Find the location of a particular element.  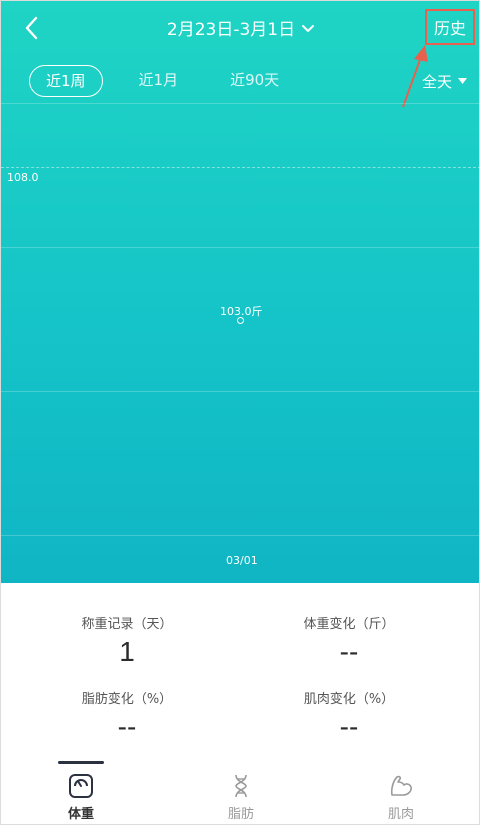

stat-label: 脂肪变化（%） is located at coordinates (127, 699).